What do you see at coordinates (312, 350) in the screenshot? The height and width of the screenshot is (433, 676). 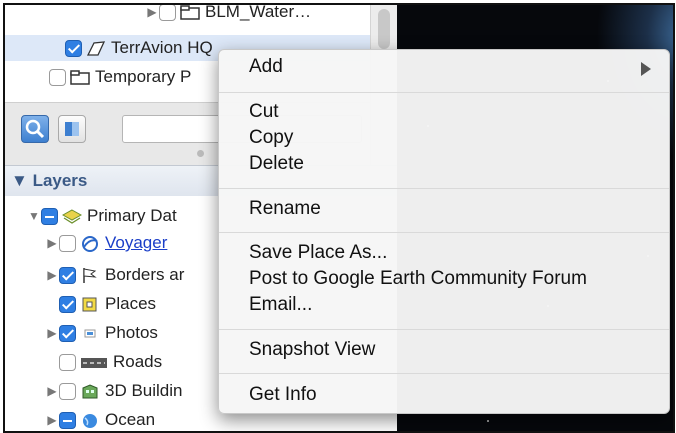 I see `menu-item-snapshot-view: Snapshot View` at bounding box center [312, 350].